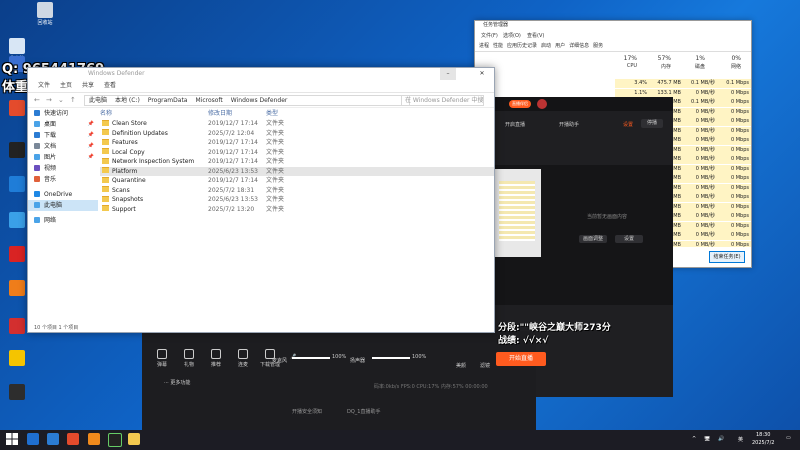  What do you see at coordinates (45, 14) in the screenshot?
I see `desktop-icon: 回收站` at bounding box center [45, 14].